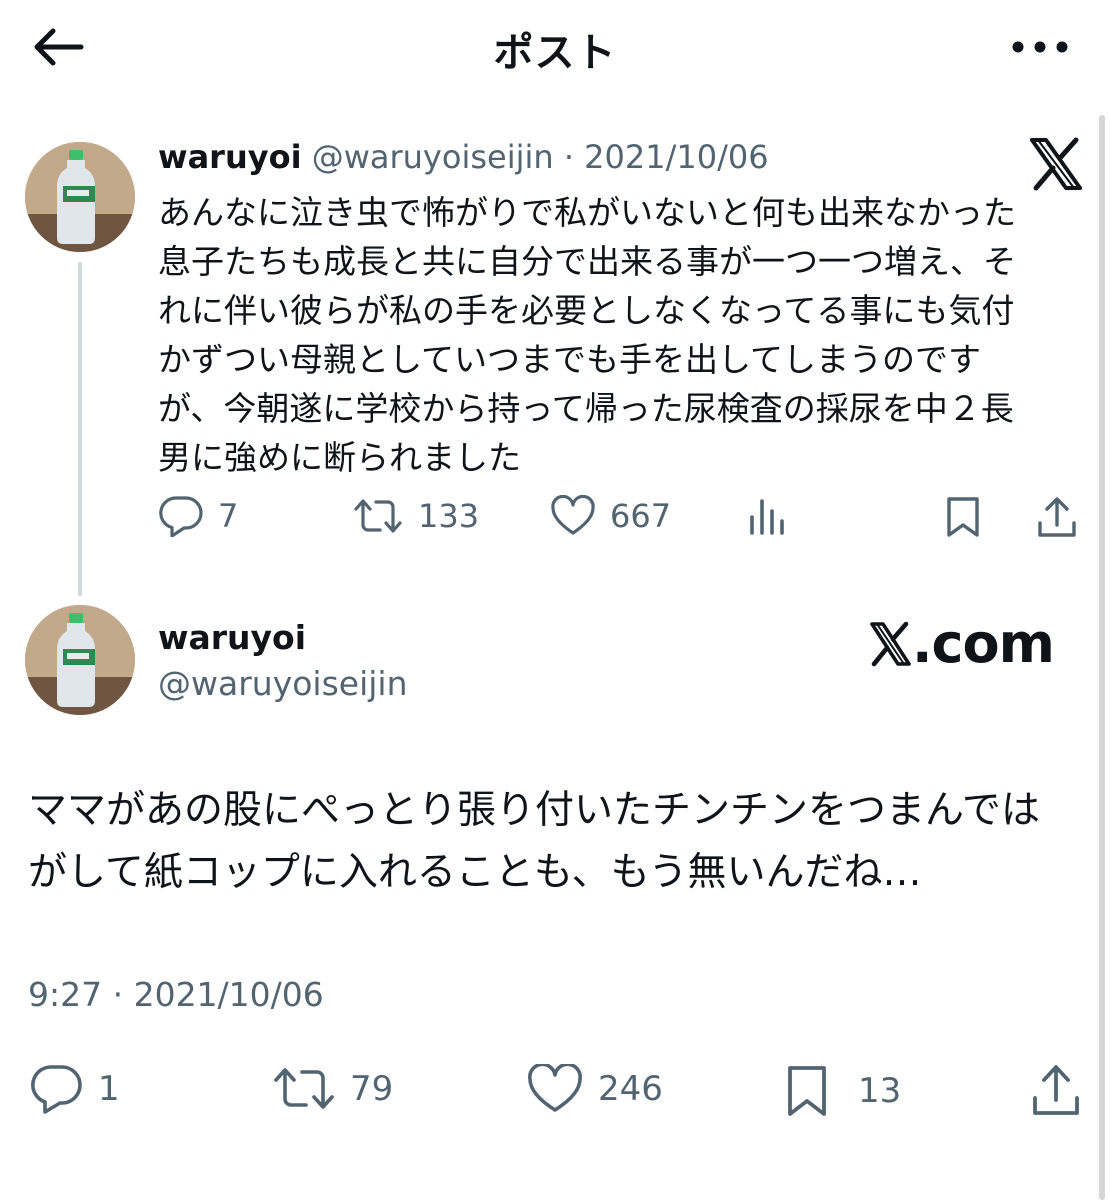 The height and width of the screenshot is (1200, 1110). Describe the element at coordinates (372, 1089) in the screenshot. I see `repost-count: 79` at that location.